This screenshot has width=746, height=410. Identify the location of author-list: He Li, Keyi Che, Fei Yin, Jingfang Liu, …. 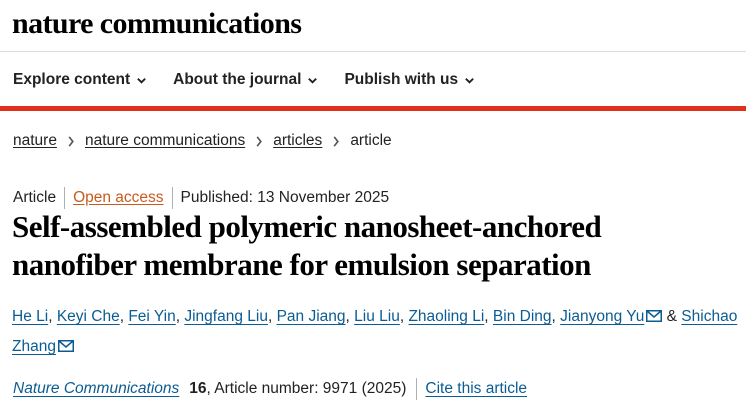
(375, 331).